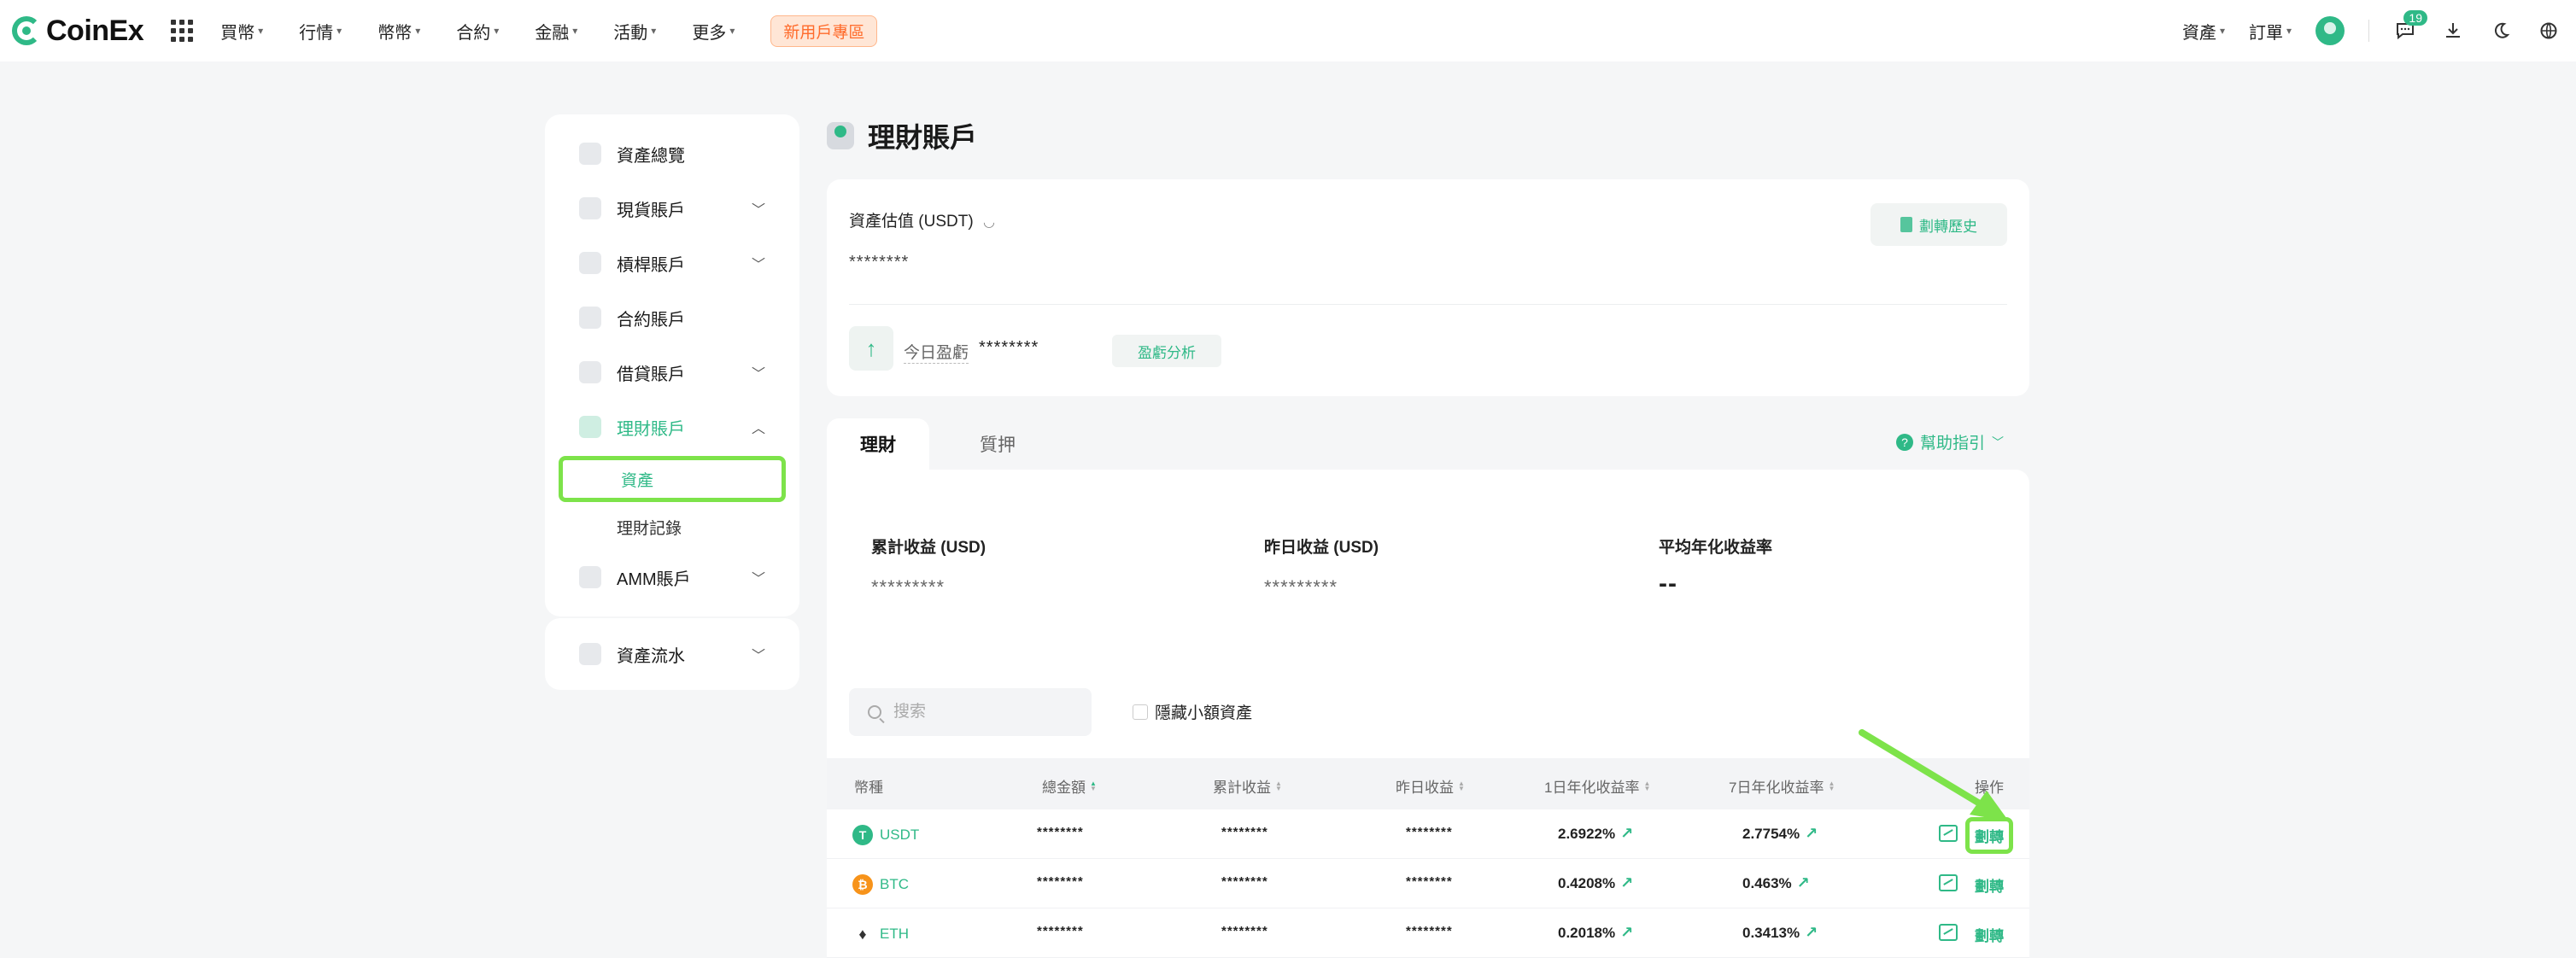  What do you see at coordinates (908, 587) in the screenshot?
I see `cumulative-earnings-value: *********` at bounding box center [908, 587].